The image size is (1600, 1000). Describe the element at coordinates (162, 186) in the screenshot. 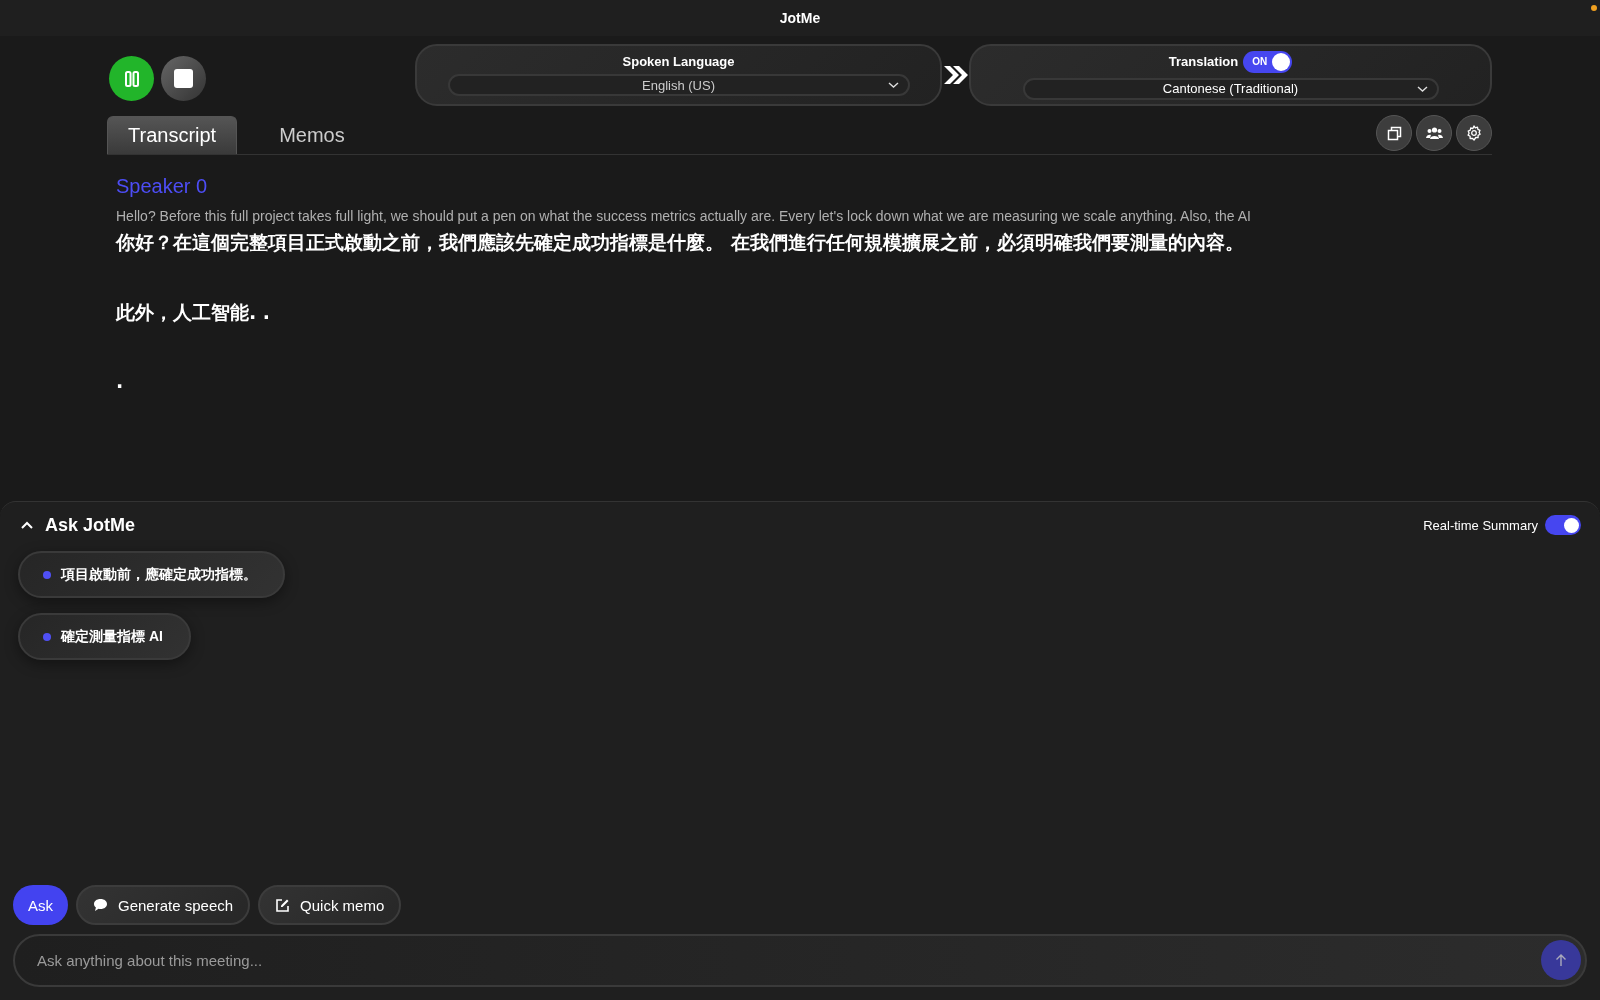

I see `speaker-name: Speaker 0` at that location.